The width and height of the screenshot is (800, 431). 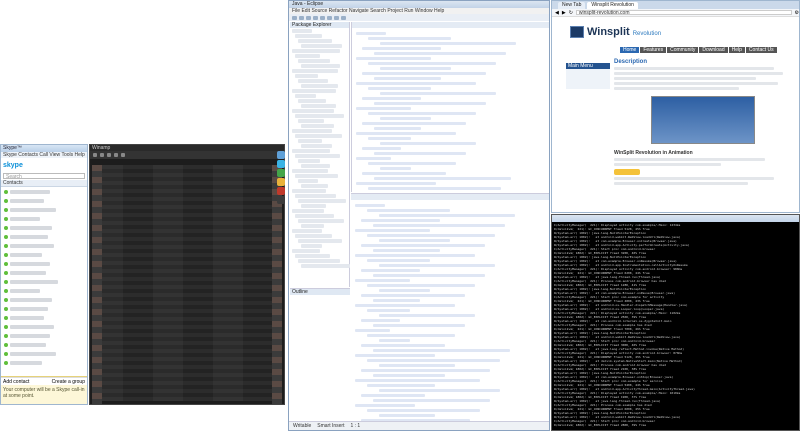 I want to click on search-icon, so click(x=329, y=17).